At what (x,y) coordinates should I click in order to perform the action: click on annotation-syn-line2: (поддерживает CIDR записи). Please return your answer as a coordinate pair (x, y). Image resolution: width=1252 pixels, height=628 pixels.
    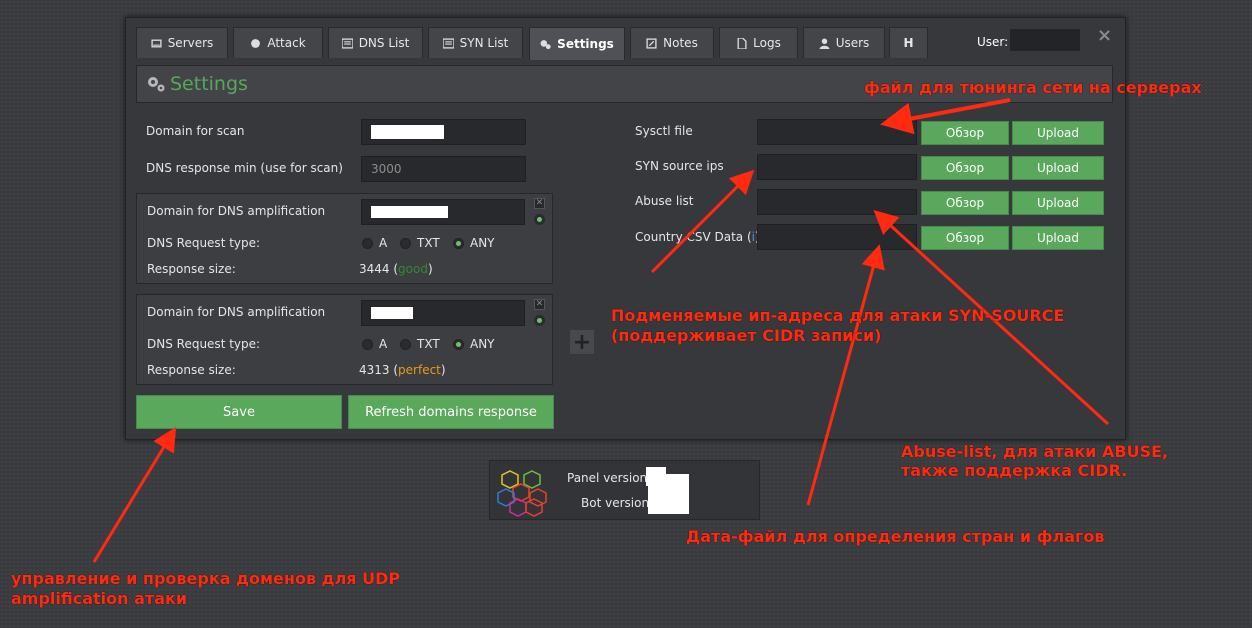
    Looking at the image, I should click on (746, 335).